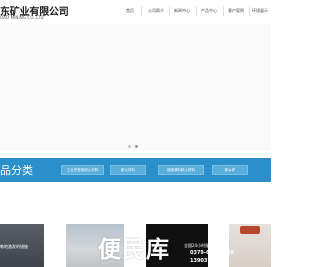 This screenshot has width=320, height=267. I want to click on nav-item-environment: 环境展示, so click(260, 11).